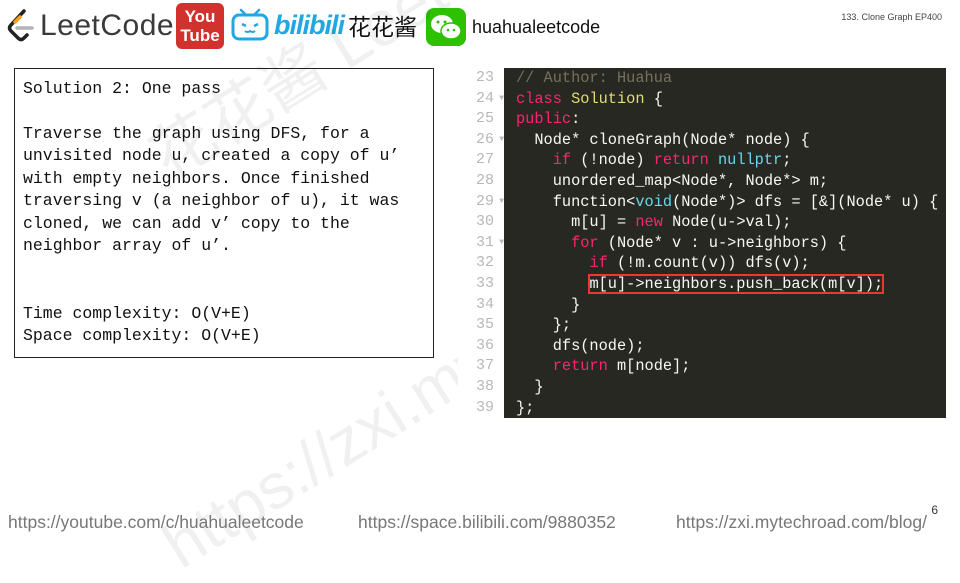  What do you see at coordinates (891, 17) in the screenshot?
I see `episode-title: 133. Clone Graph EP400` at bounding box center [891, 17].